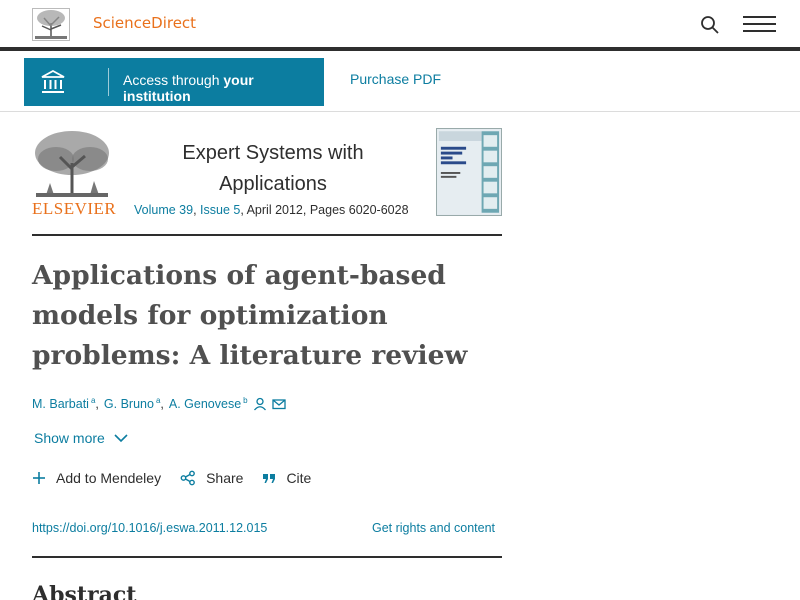 Image resolution: width=800 pixels, height=600 pixels. I want to click on hamburger-menu-icon, so click(760, 24).